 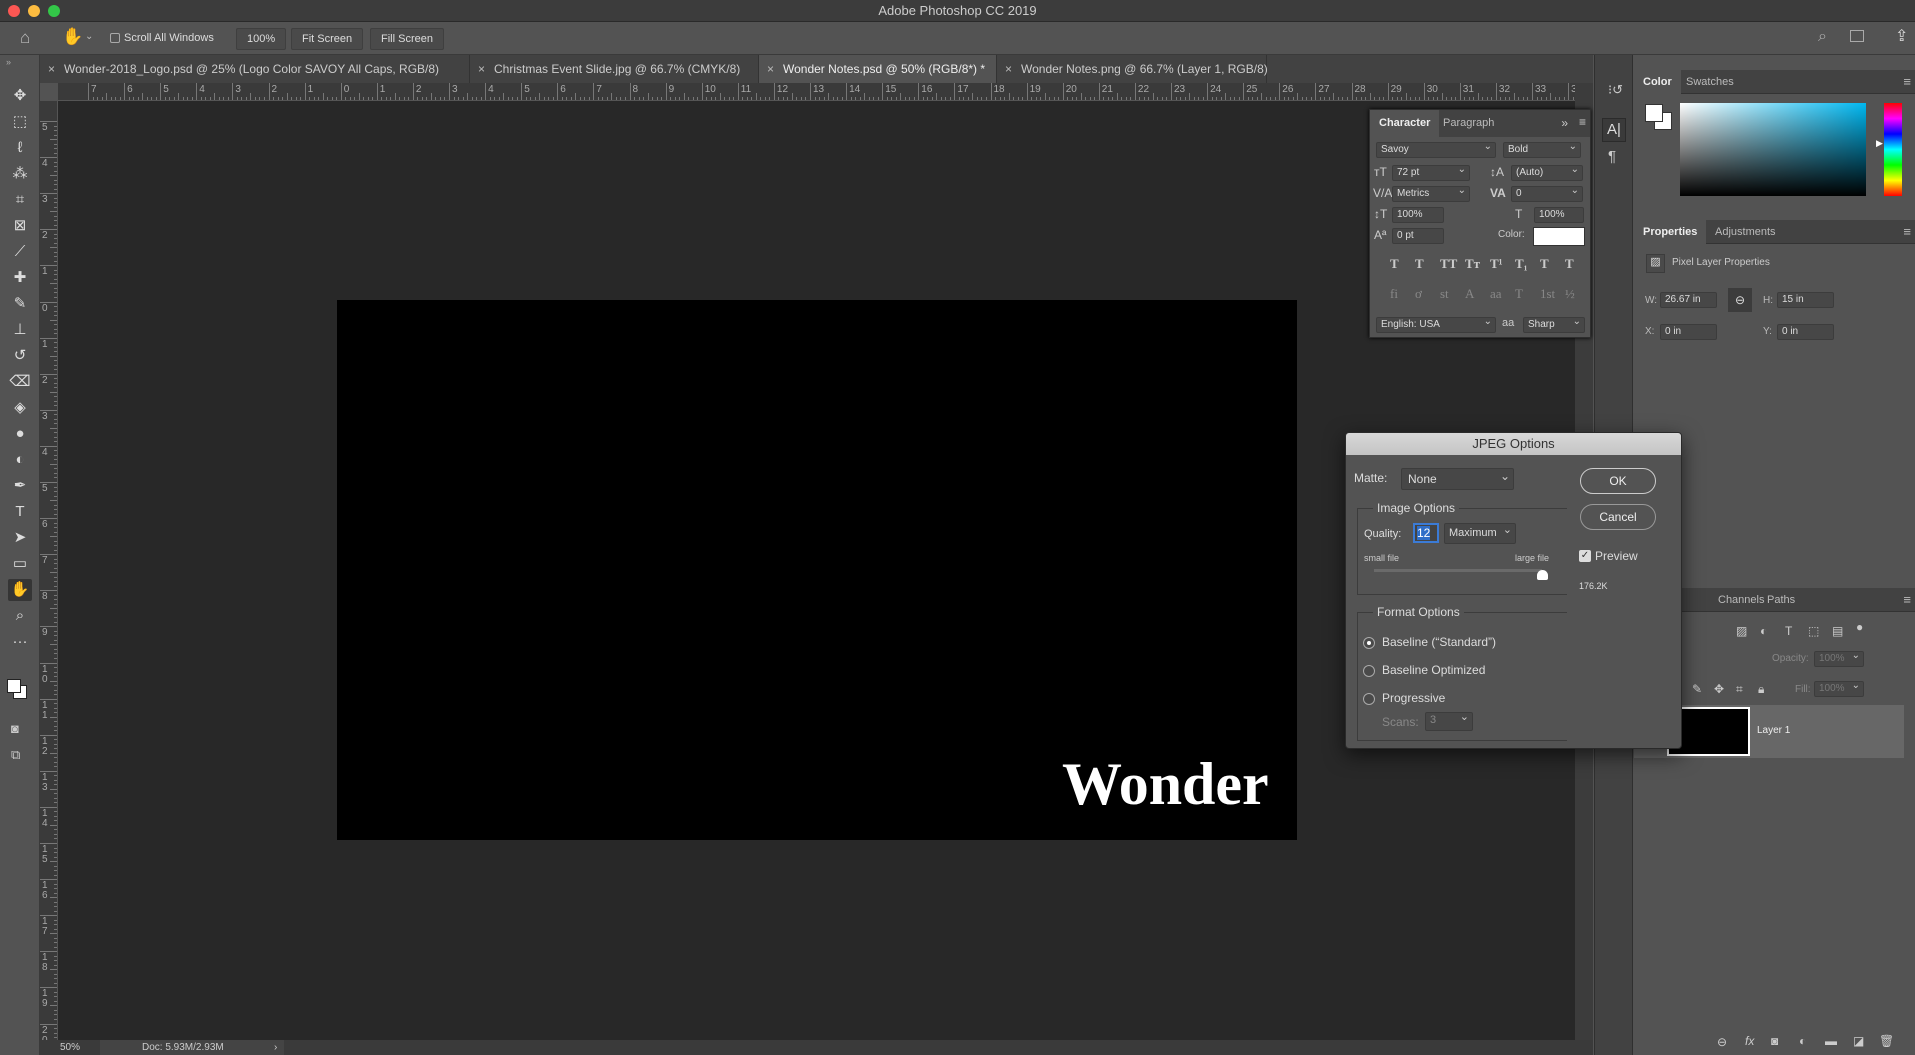 What do you see at coordinates (1418, 215) in the screenshot?
I see `vertical-scale-input: 100%` at bounding box center [1418, 215].